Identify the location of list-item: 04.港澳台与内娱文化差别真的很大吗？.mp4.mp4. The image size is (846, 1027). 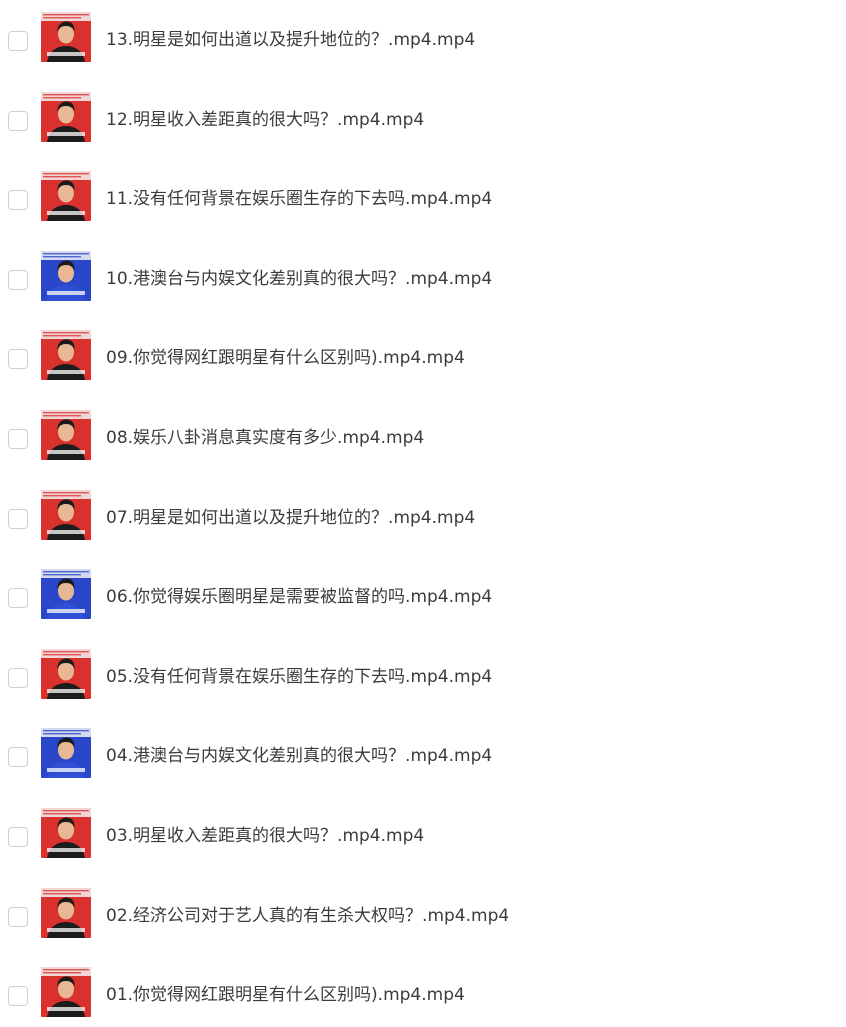
(423, 758).